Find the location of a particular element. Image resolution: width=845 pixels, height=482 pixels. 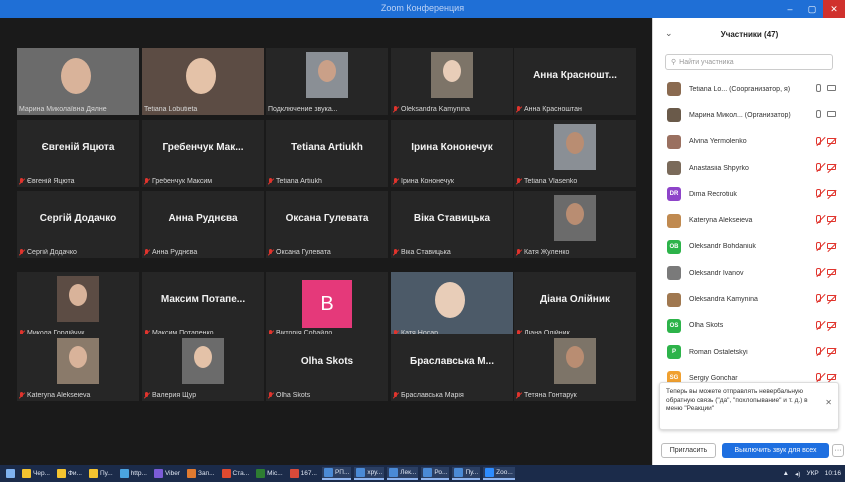

video-tile: Катя Носар is located at coordinates (452, 305).